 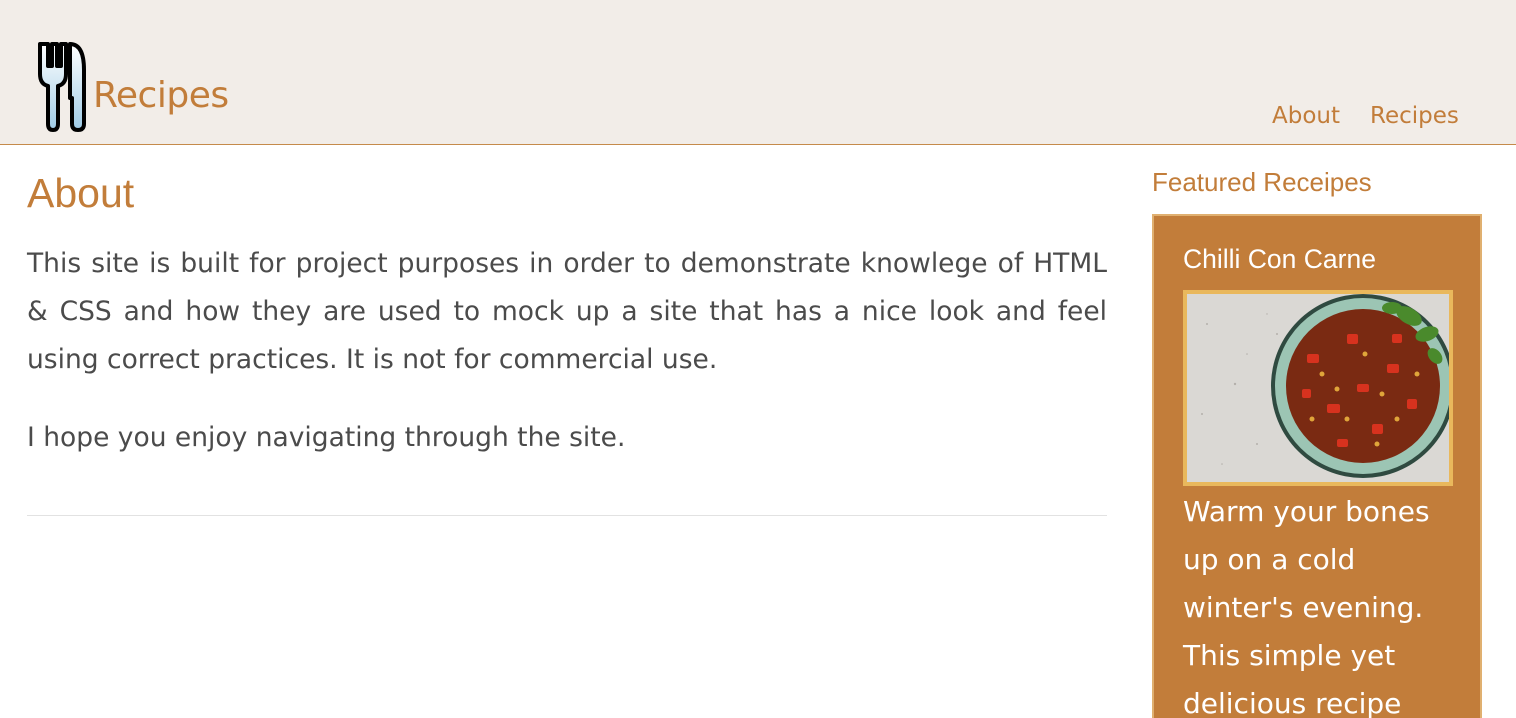 I want to click on featured-recipes-heading: Featured Receipes, so click(x=1262, y=182).